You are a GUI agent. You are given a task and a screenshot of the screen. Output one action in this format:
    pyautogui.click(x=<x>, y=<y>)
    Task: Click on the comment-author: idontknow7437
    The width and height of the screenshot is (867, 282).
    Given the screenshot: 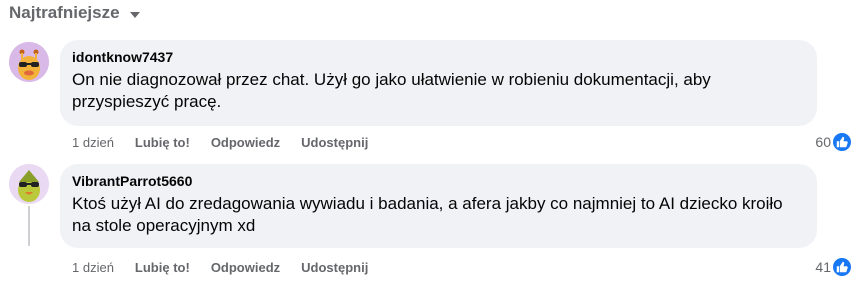 What is the action you would take?
    pyautogui.click(x=437, y=57)
    